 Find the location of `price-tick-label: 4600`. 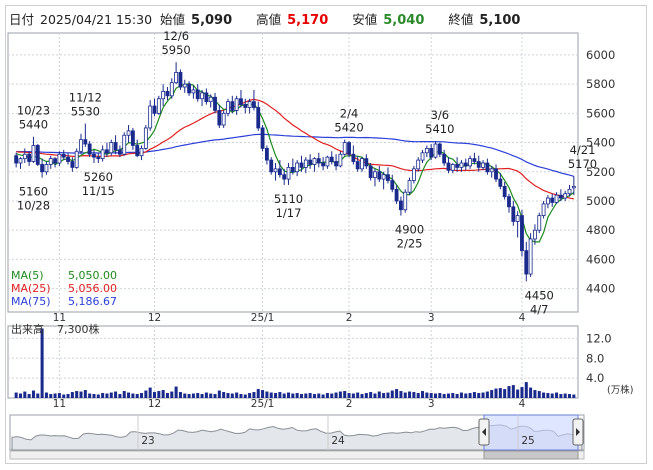

price-tick-label: 4600 is located at coordinates (600, 259).